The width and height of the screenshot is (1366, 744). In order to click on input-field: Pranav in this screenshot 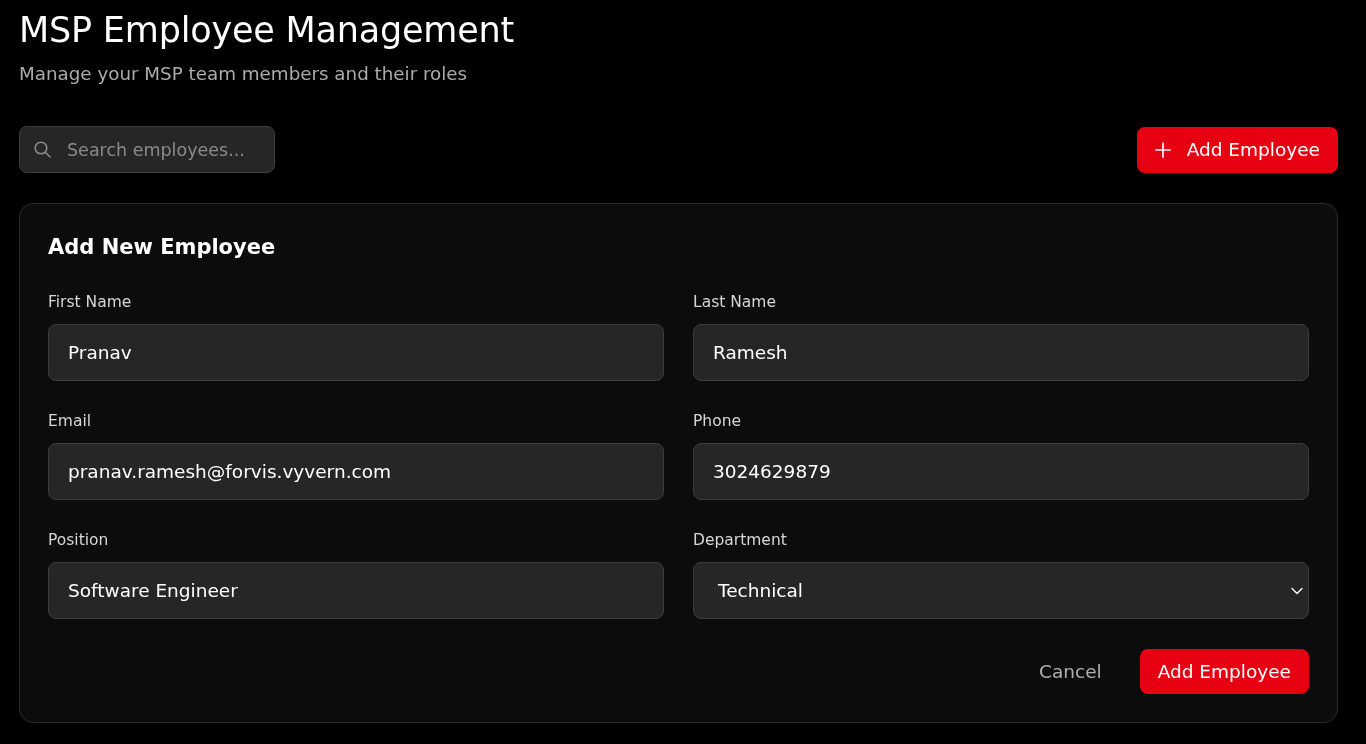, I will do `click(356, 352)`.